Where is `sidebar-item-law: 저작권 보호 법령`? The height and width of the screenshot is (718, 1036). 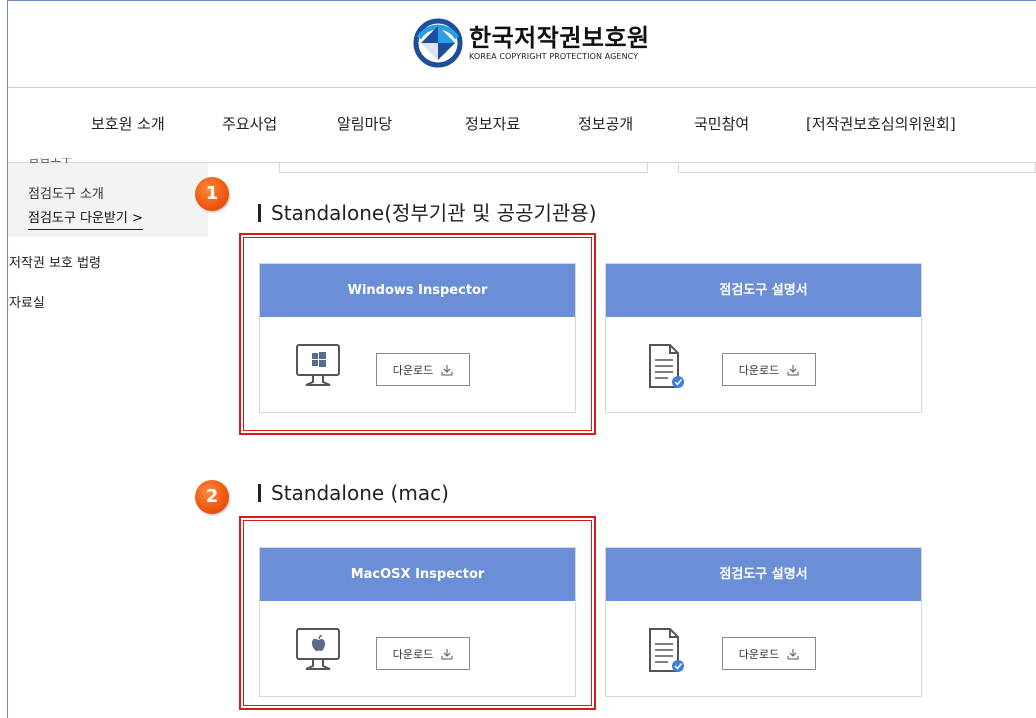
sidebar-item-law: 저작권 보호 법령 is located at coordinates (55, 261).